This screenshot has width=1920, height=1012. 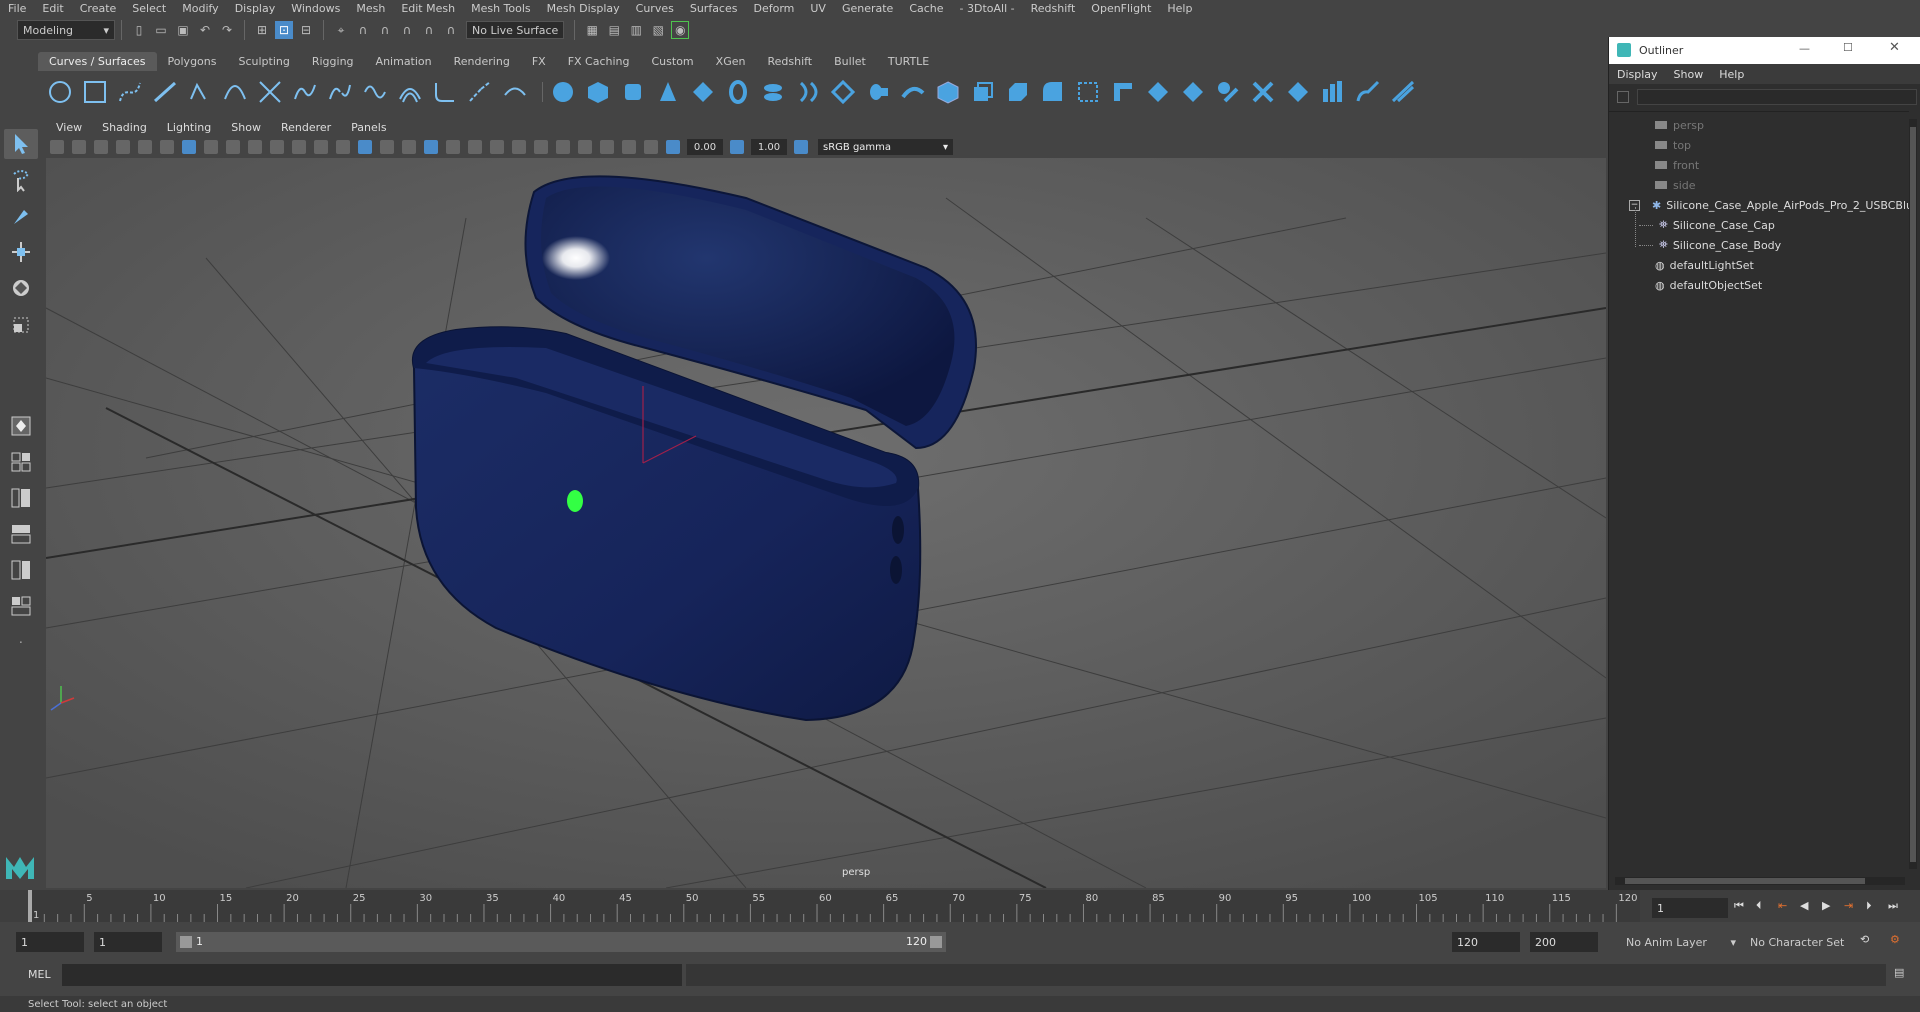 I want to click on save-scene-icon: ▣, so click(x=183, y=30).